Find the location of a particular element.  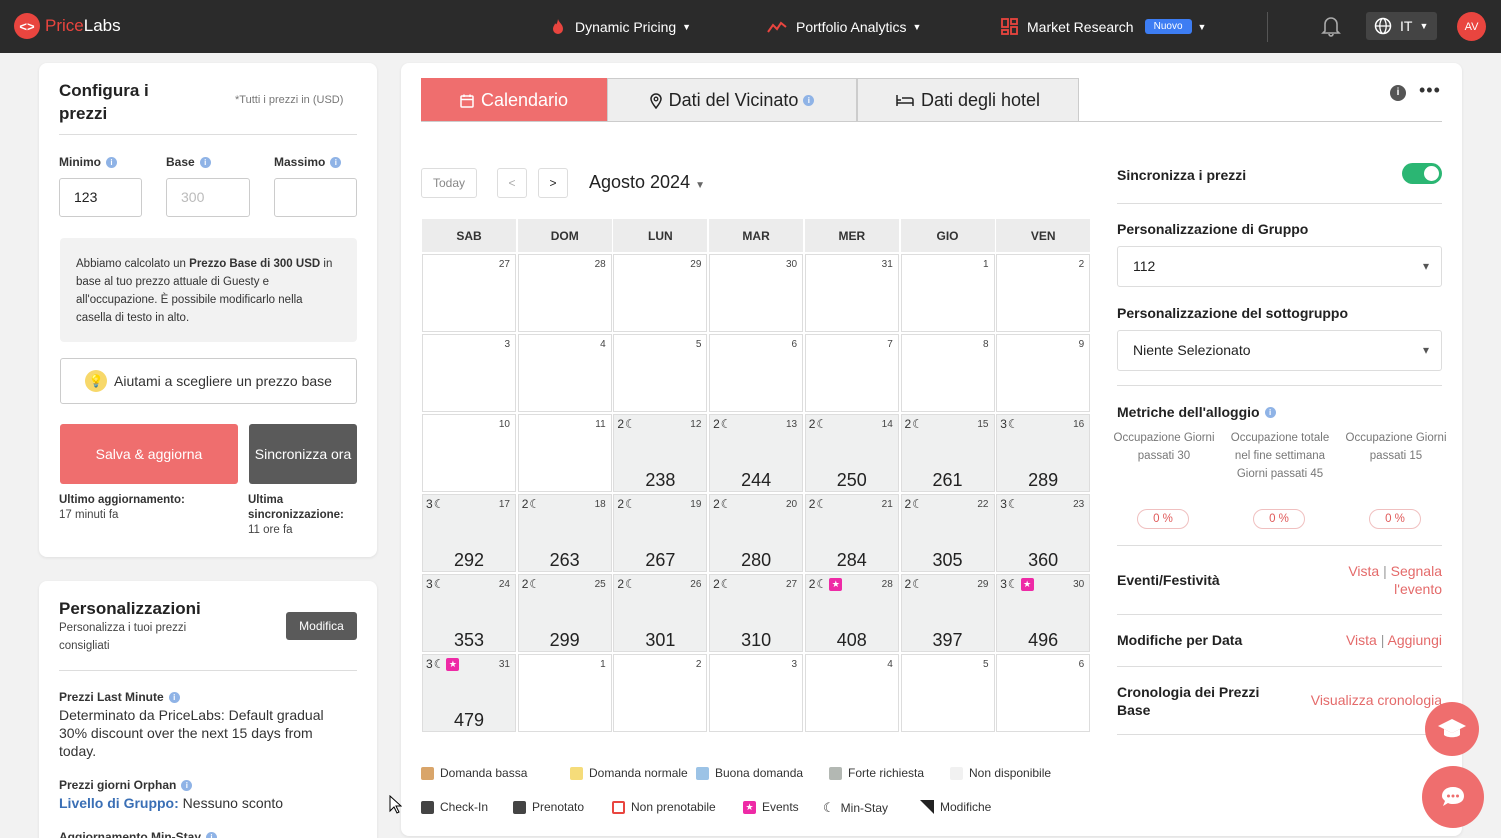

day-price: 397 is located at coordinates (947, 640).